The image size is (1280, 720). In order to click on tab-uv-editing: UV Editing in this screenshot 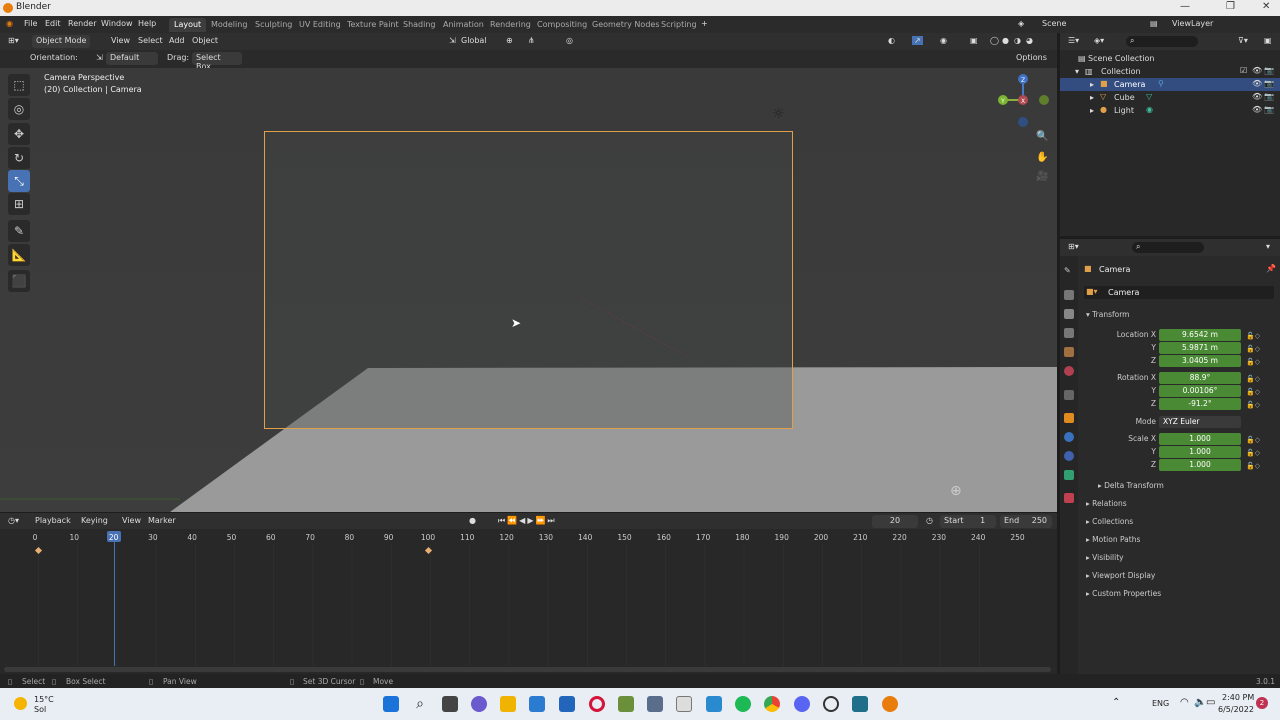, I will do `click(320, 25)`.